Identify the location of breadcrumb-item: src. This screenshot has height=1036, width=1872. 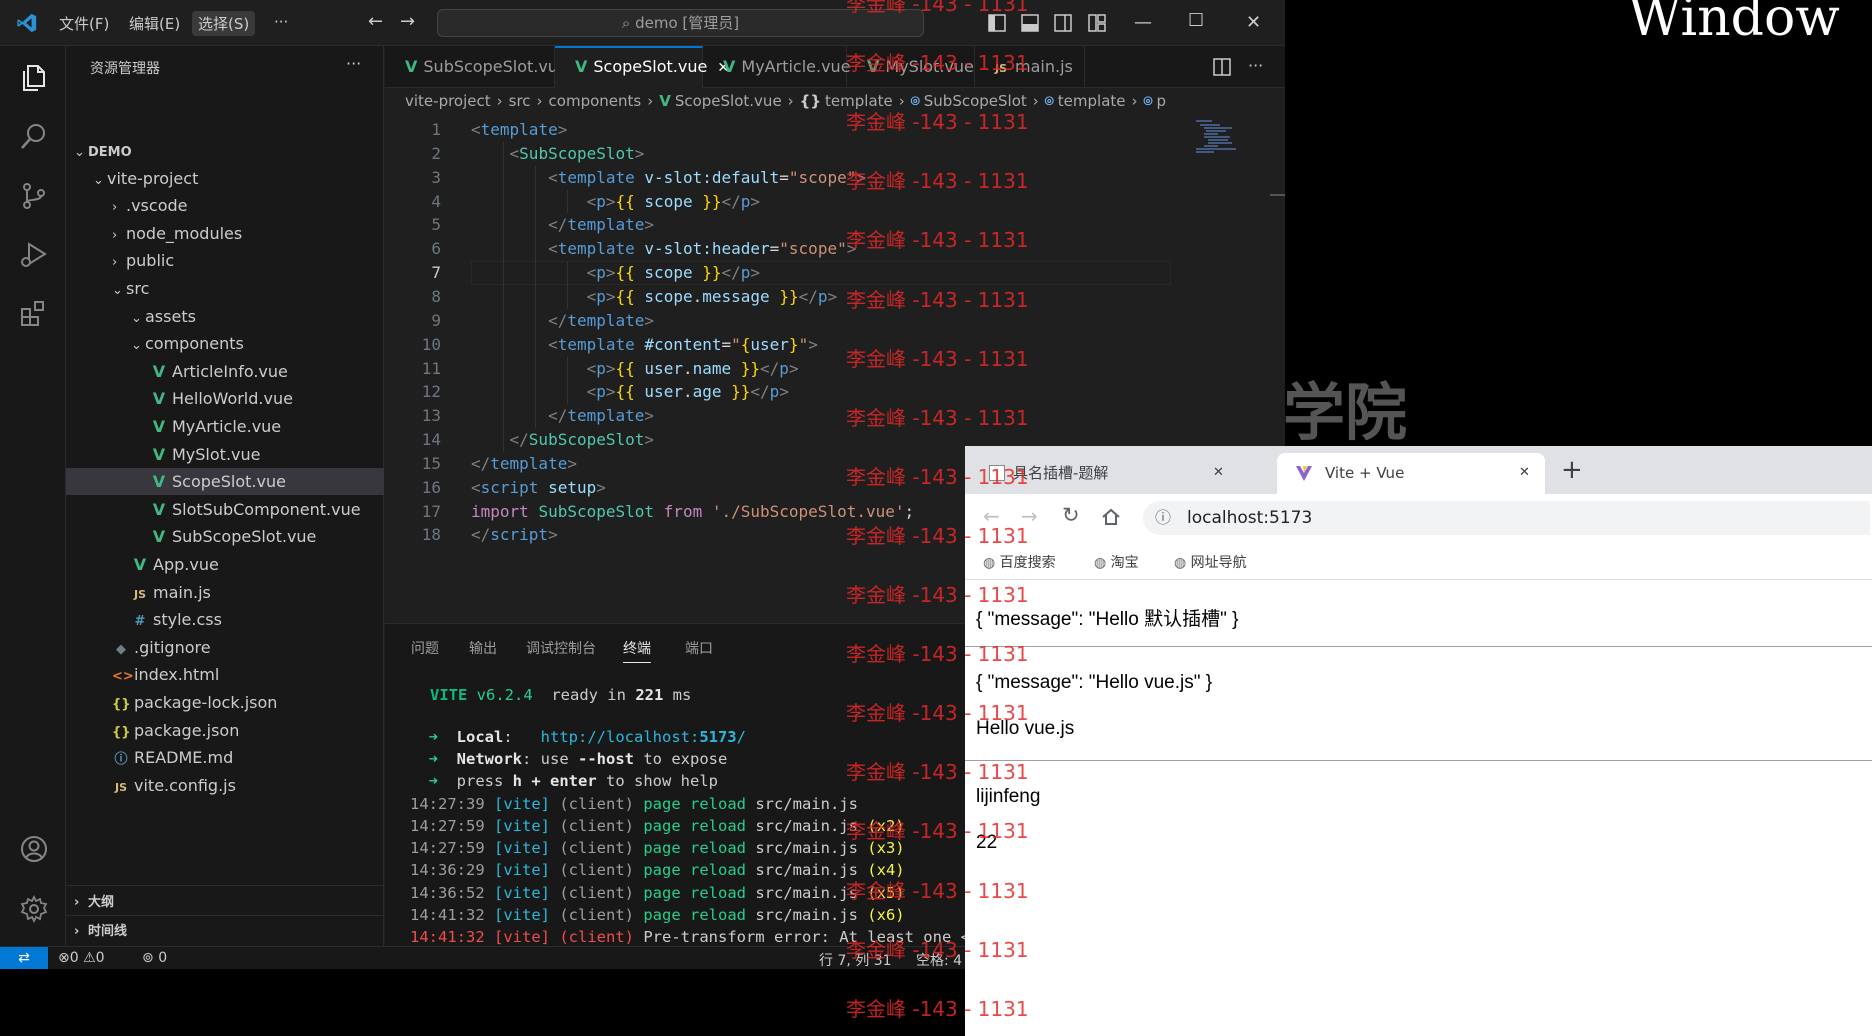
(520, 101).